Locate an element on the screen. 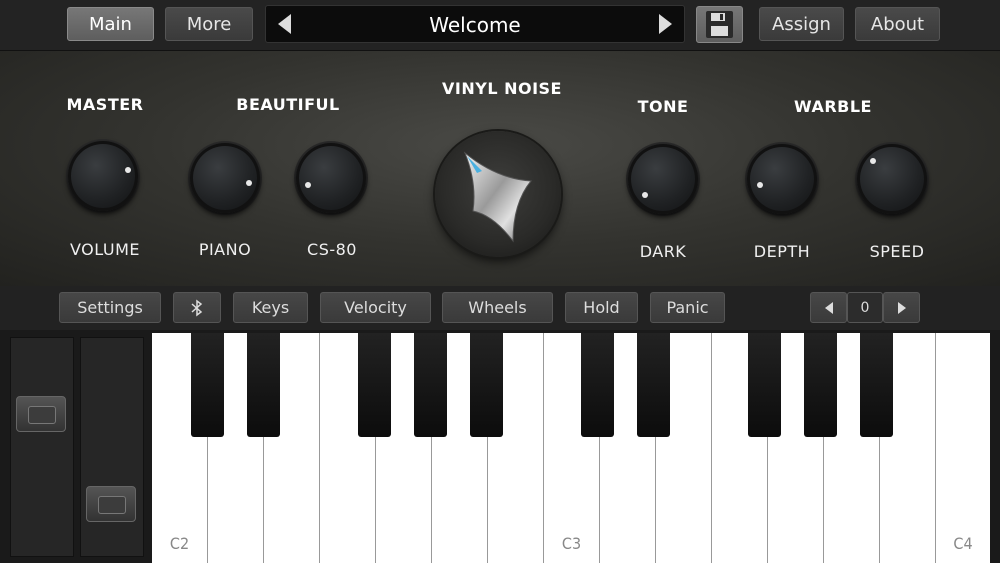  main-tab-button: Main is located at coordinates (110, 24).